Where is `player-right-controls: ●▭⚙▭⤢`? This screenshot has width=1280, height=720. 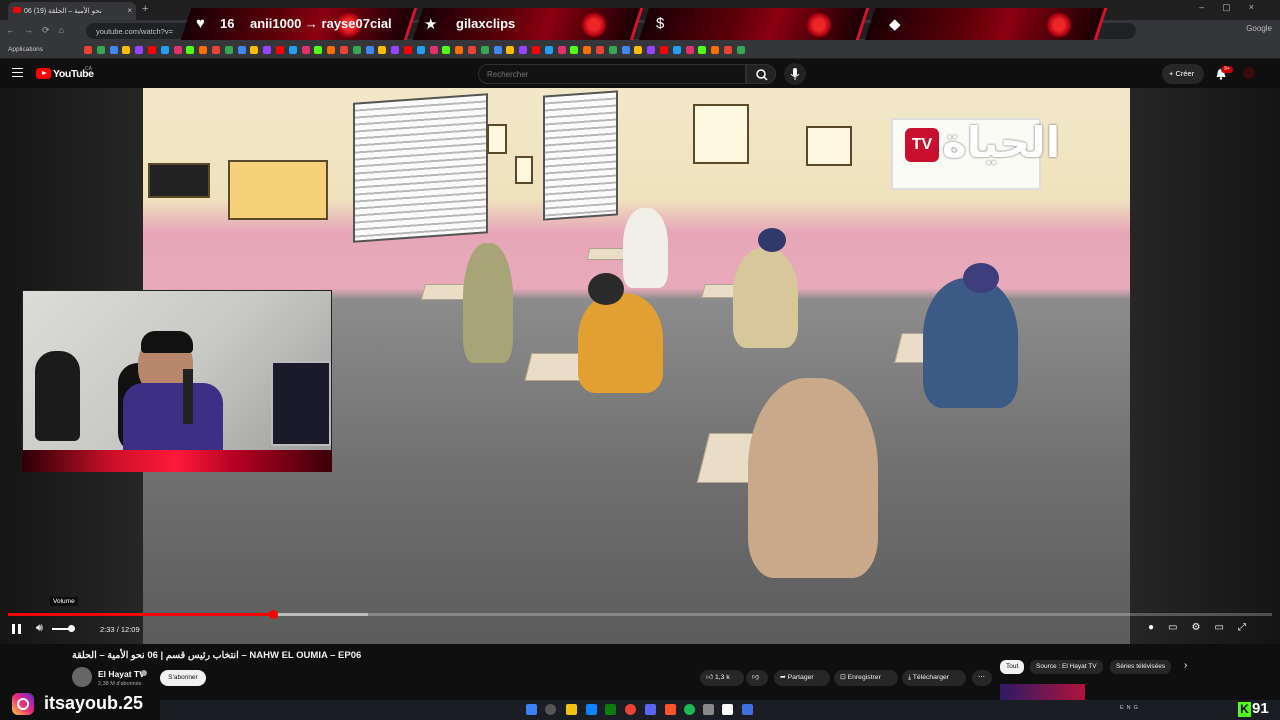
player-right-controls: ●▭⚙▭⤢ is located at coordinates (1204, 627).